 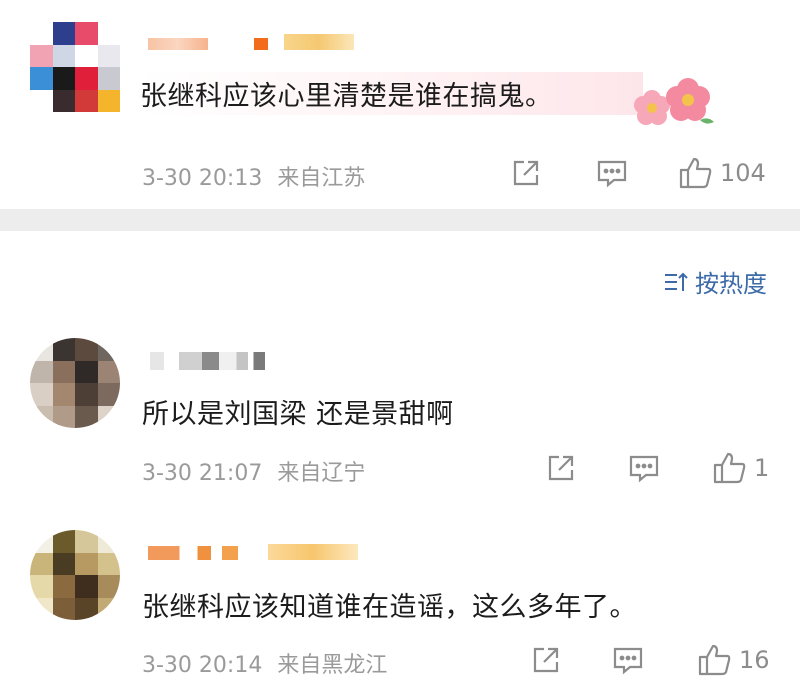 I want to click on comment-location: 来自辽宁, so click(x=321, y=473).